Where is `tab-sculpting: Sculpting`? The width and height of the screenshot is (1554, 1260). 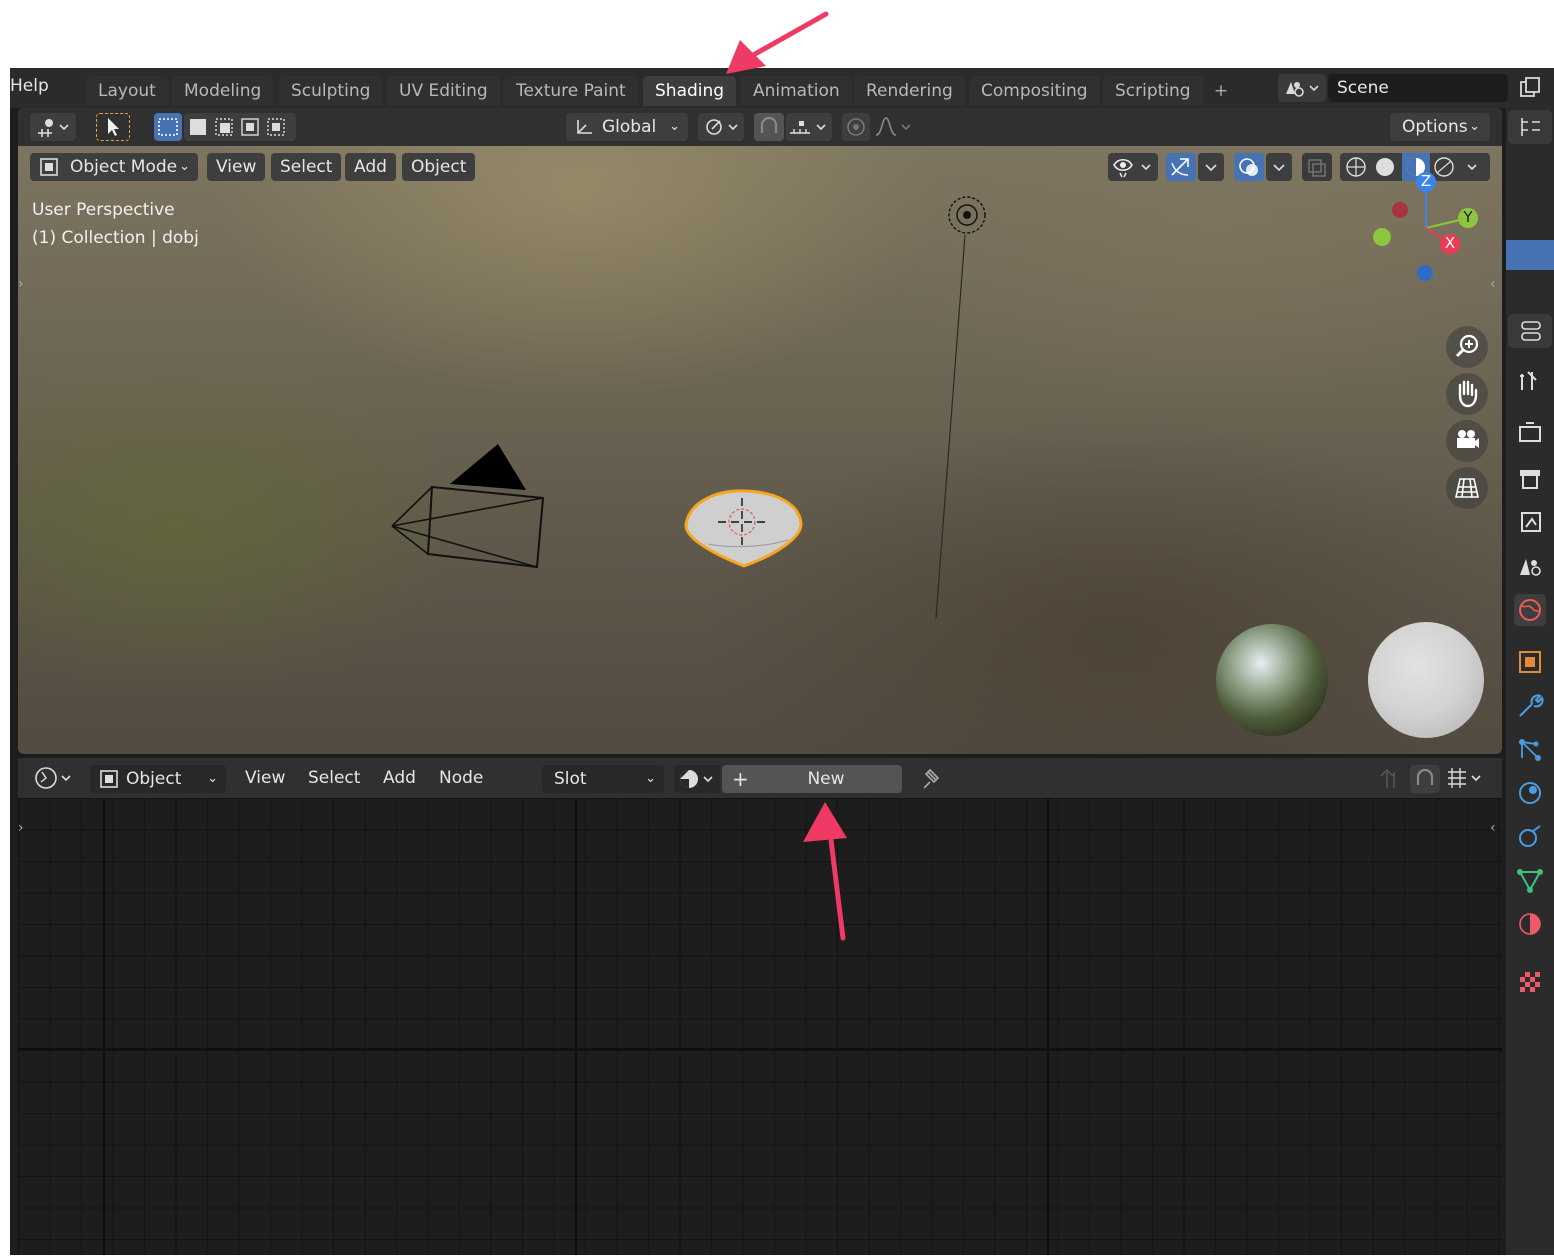
tab-sculpting: Sculpting is located at coordinates (331, 91).